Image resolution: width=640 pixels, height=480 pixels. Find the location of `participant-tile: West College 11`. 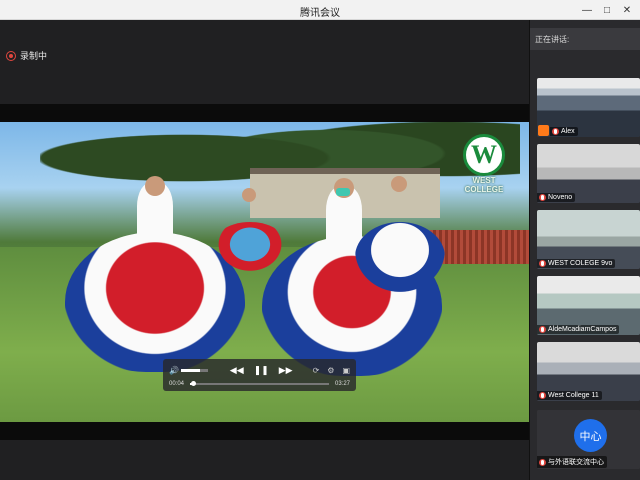

participant-tile: West College 11 is located at coordinates (588, 371).